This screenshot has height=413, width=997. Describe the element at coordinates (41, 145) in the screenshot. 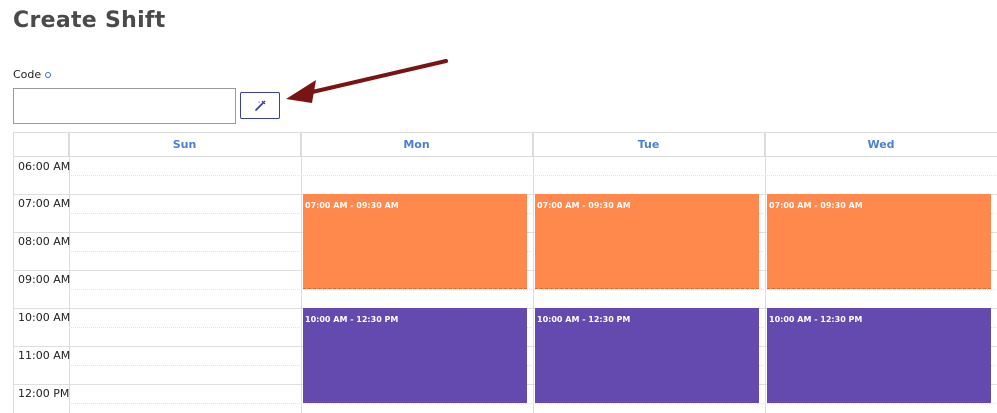

I see `time-column-header` at that location.